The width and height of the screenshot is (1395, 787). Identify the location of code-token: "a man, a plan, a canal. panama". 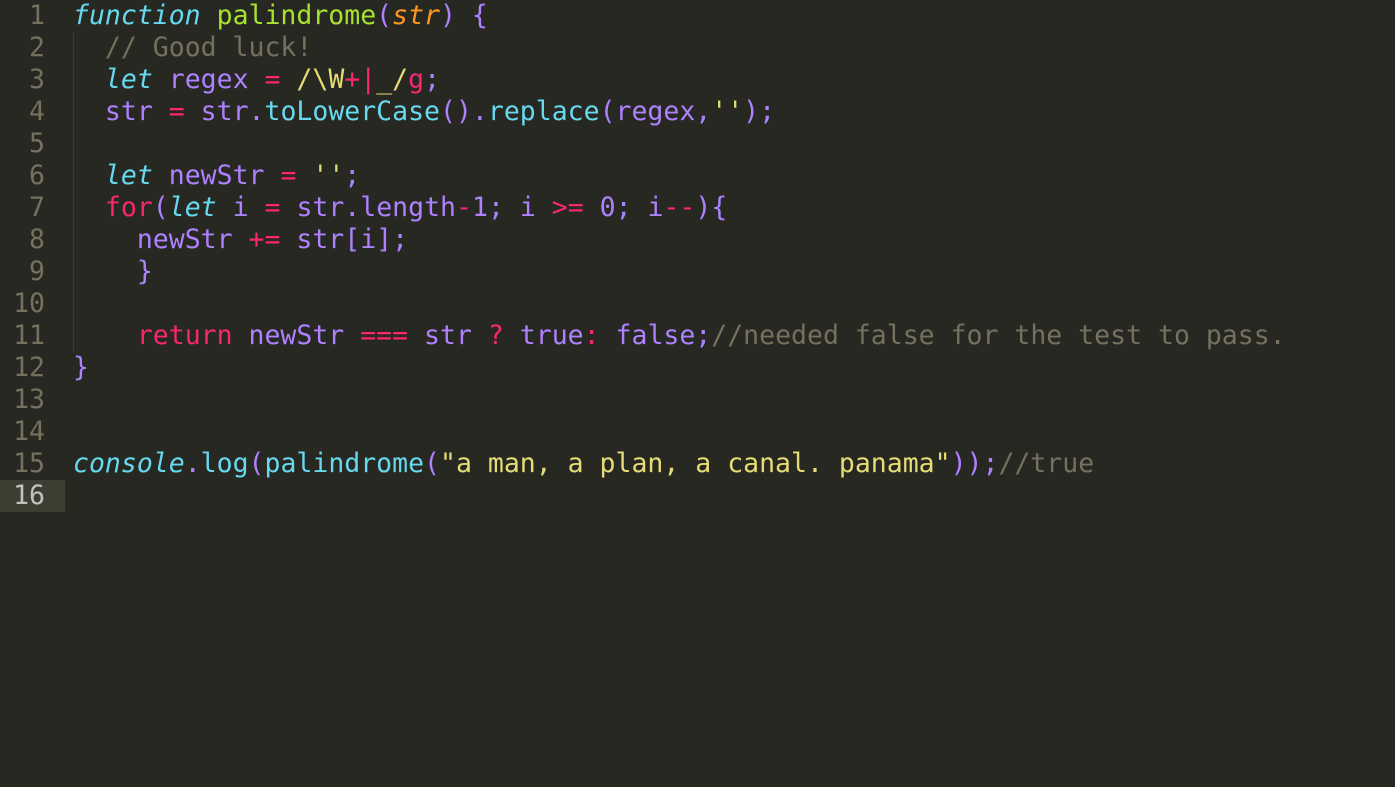
(695, 463).